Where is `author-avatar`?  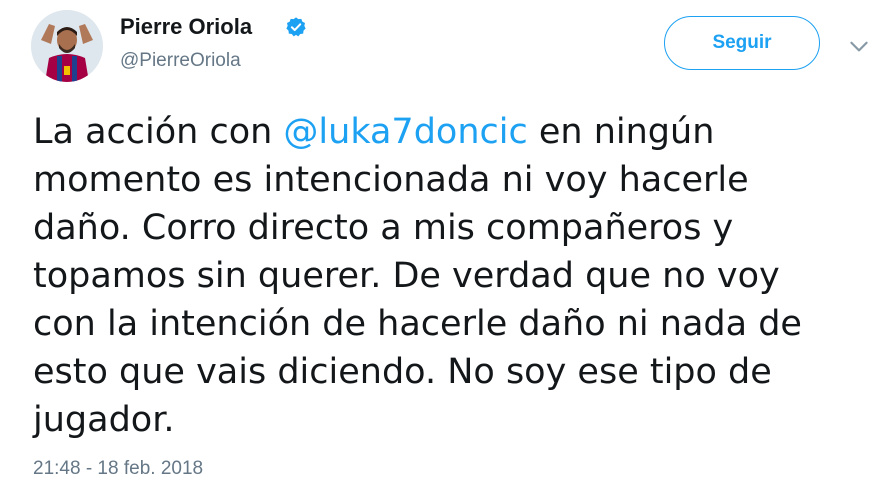
author-avatar is located at coordinates (67, 46).